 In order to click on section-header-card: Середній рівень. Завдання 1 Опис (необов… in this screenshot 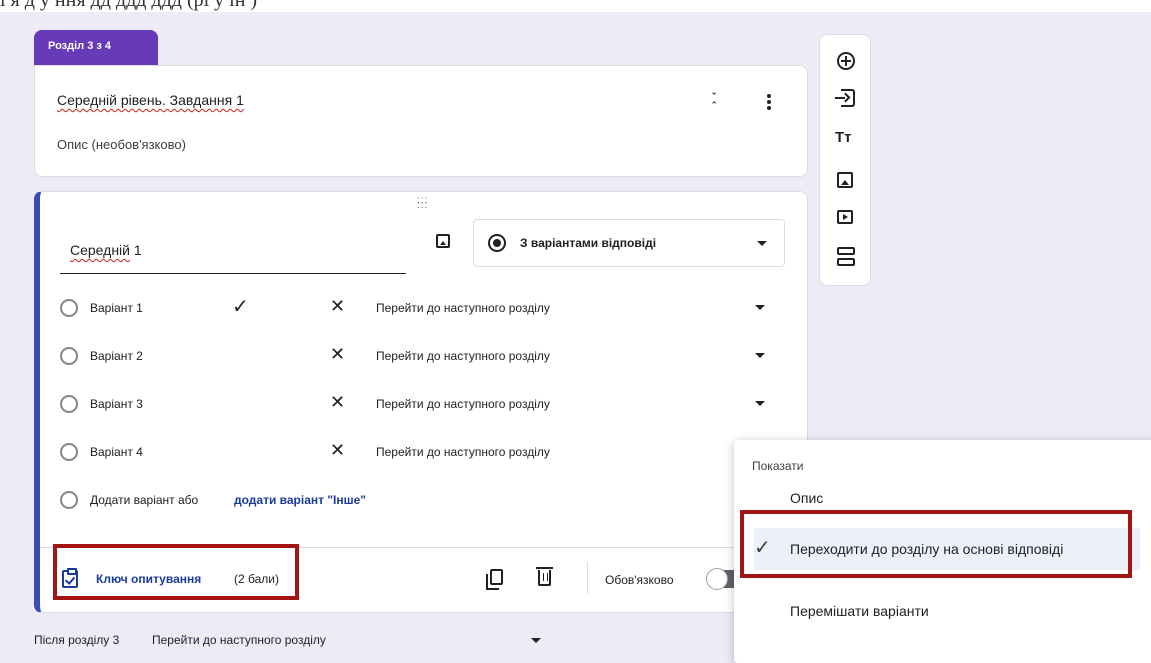, I will do `click(421, 121)`.